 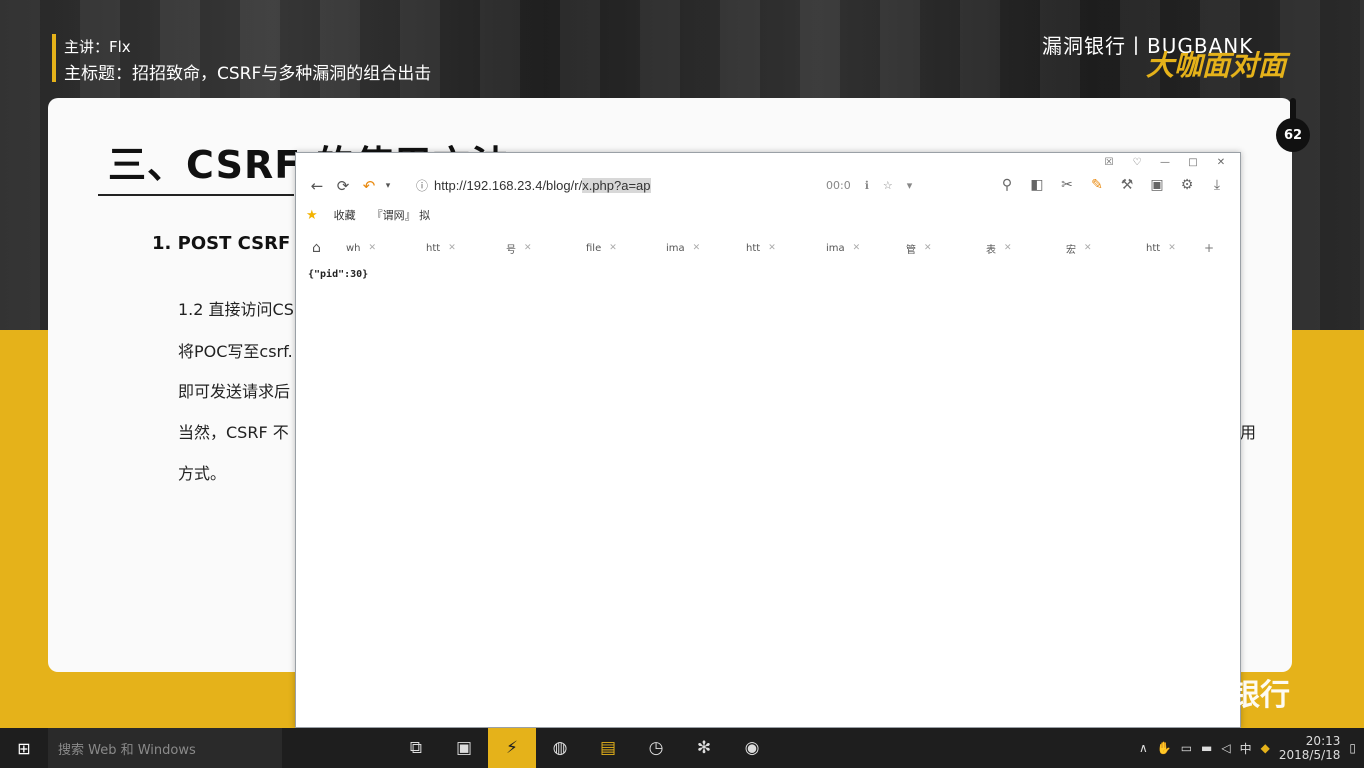 I want to click on key-icon: ✎, so click(x=1097, y=185).